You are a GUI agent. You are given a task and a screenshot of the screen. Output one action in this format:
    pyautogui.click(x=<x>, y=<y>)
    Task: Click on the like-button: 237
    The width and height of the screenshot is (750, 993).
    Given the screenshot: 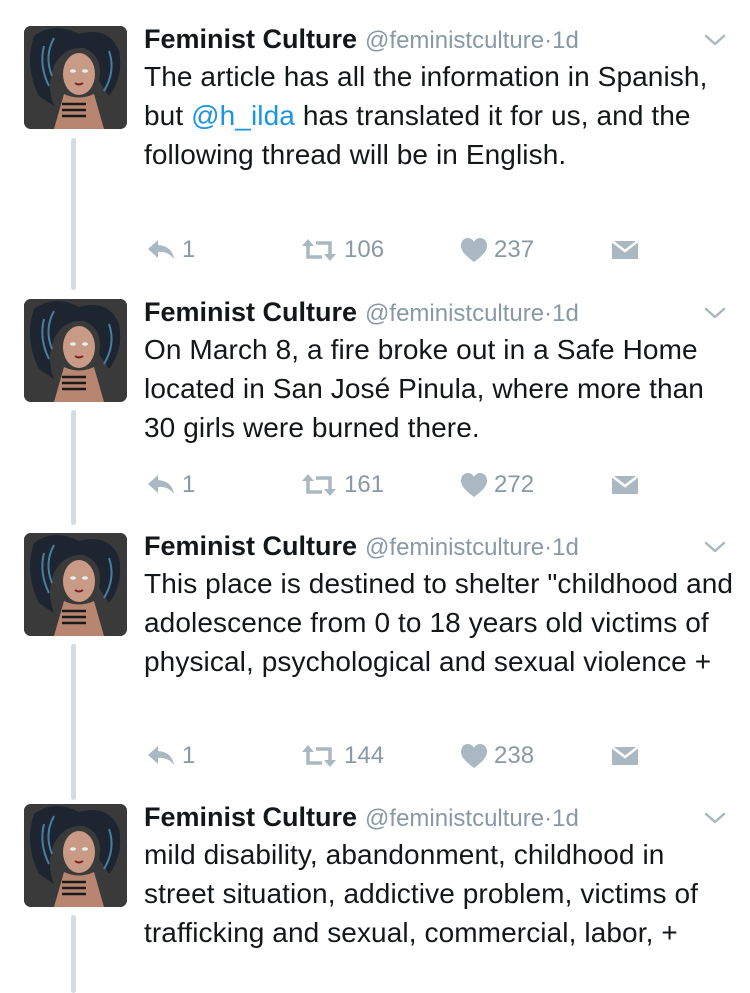 What is the action you would take?
    pyautogui.click(x=497, y=250)
    